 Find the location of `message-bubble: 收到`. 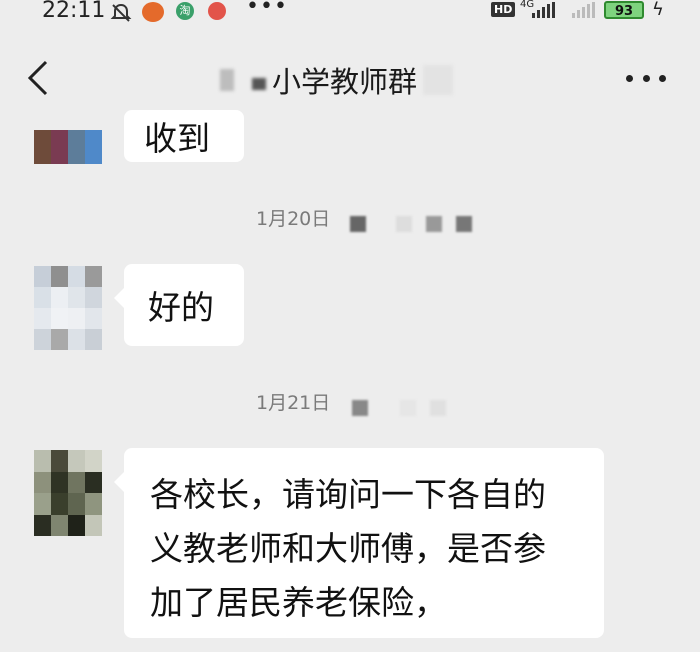

message-bubble: 收到 is located at coordinates (184, 136).